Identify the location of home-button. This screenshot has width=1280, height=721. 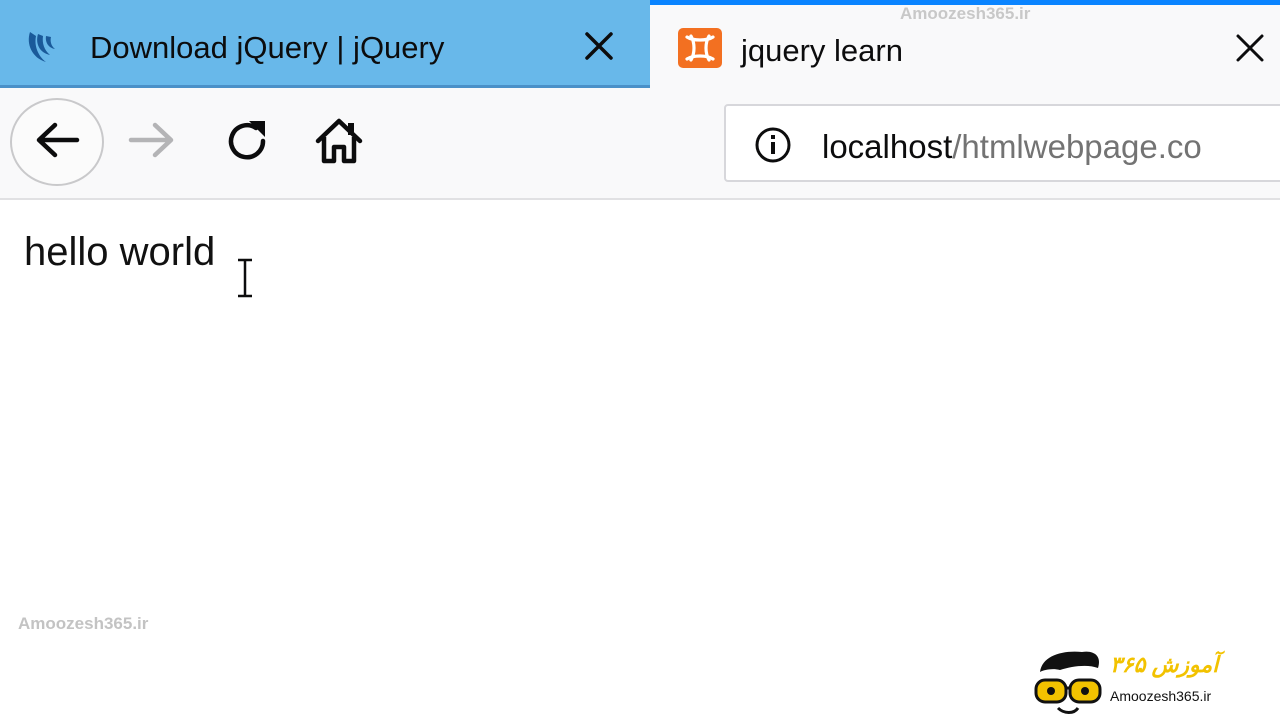
(339, 143).